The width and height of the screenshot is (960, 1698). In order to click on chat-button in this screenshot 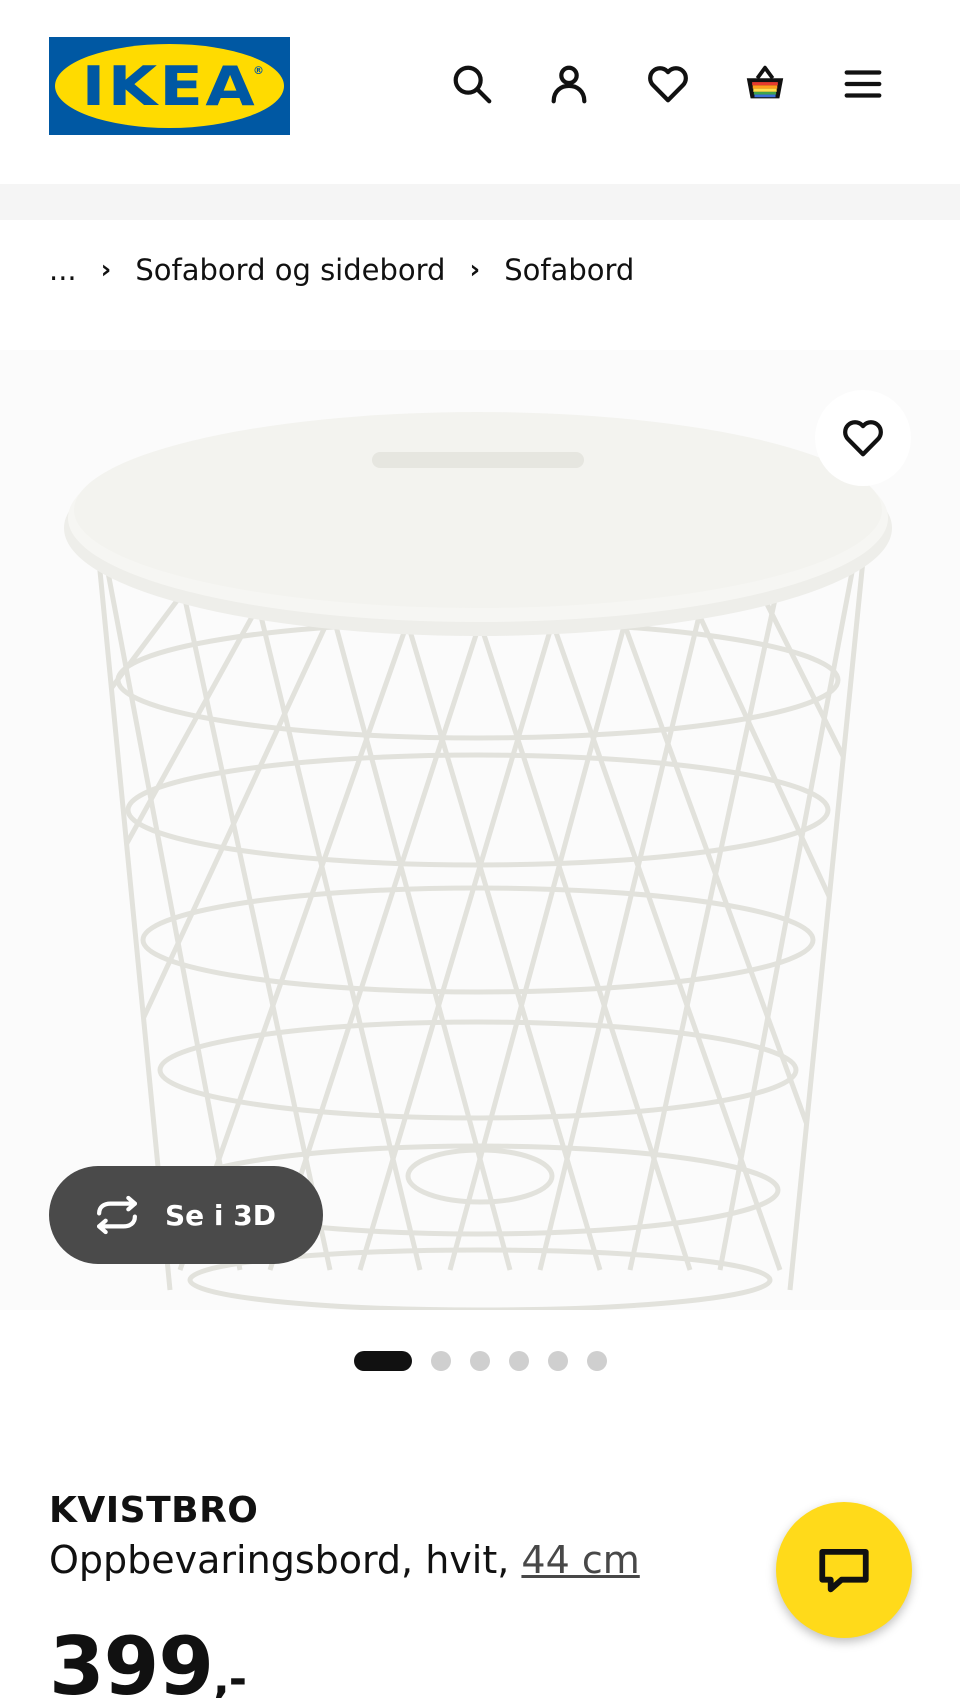, I will do `click(844, 1570)`.